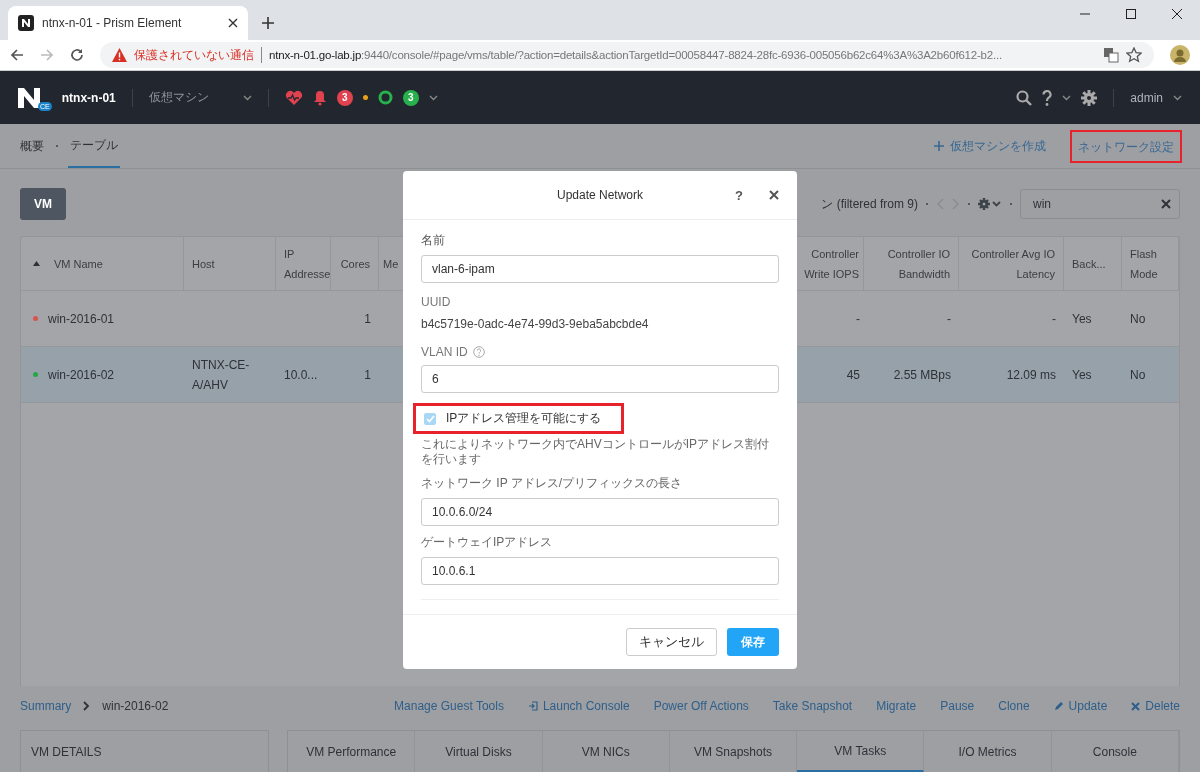 This screenshot has height=772, width=1200. I want to click on view-tab: テーブル, so click(94, 146).